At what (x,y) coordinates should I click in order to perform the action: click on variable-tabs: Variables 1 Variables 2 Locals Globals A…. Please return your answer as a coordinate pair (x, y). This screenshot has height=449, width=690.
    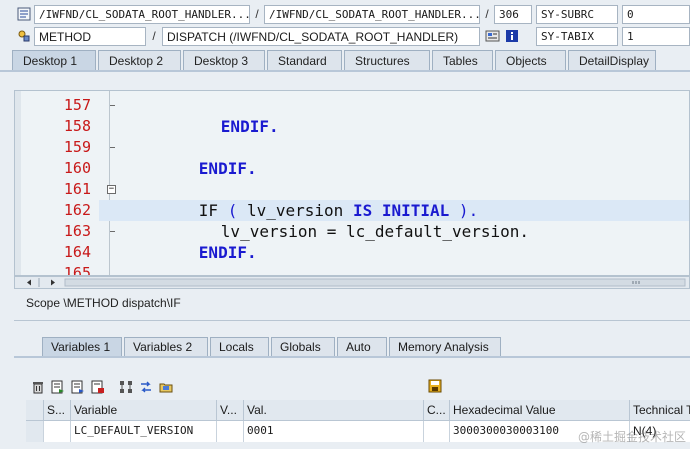
    Looking at the image, I should click on (272, 346).